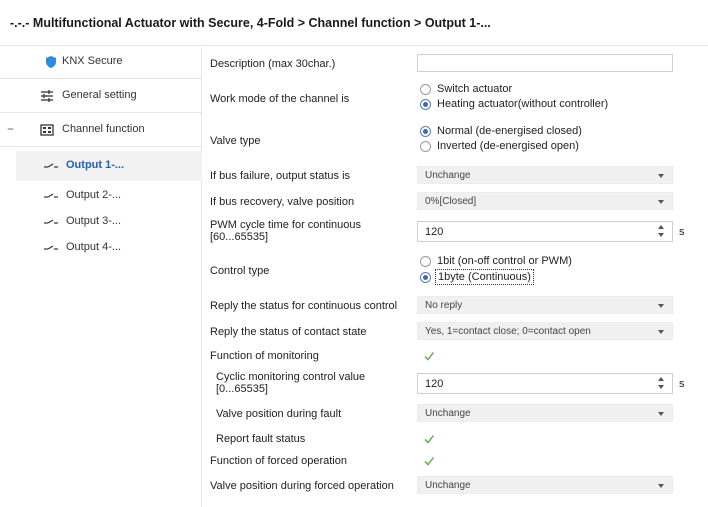  What do you see at coordinates (455, 356) in the screenshot?
I see `row-monitoring: Function of monitoring` at bounding box center [455, 356].